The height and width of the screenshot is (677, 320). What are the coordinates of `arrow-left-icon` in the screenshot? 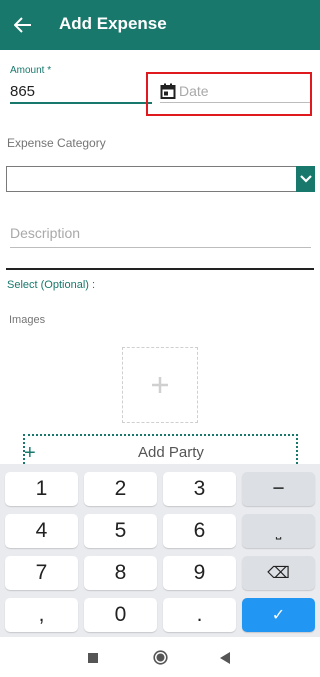 It's located at (22, 25).